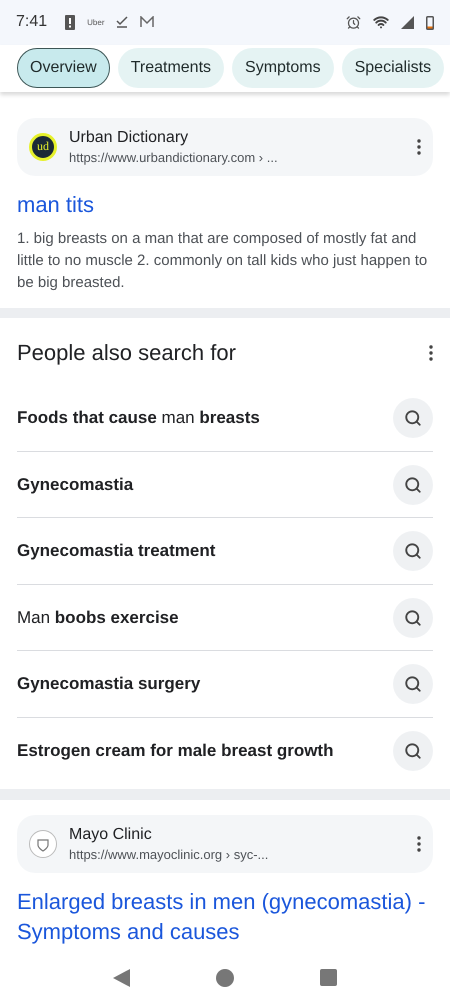 Image resolution: width=450 pixels, height=1000 pixels. I want to click on section-heading: People also search for, so click(126, 353).